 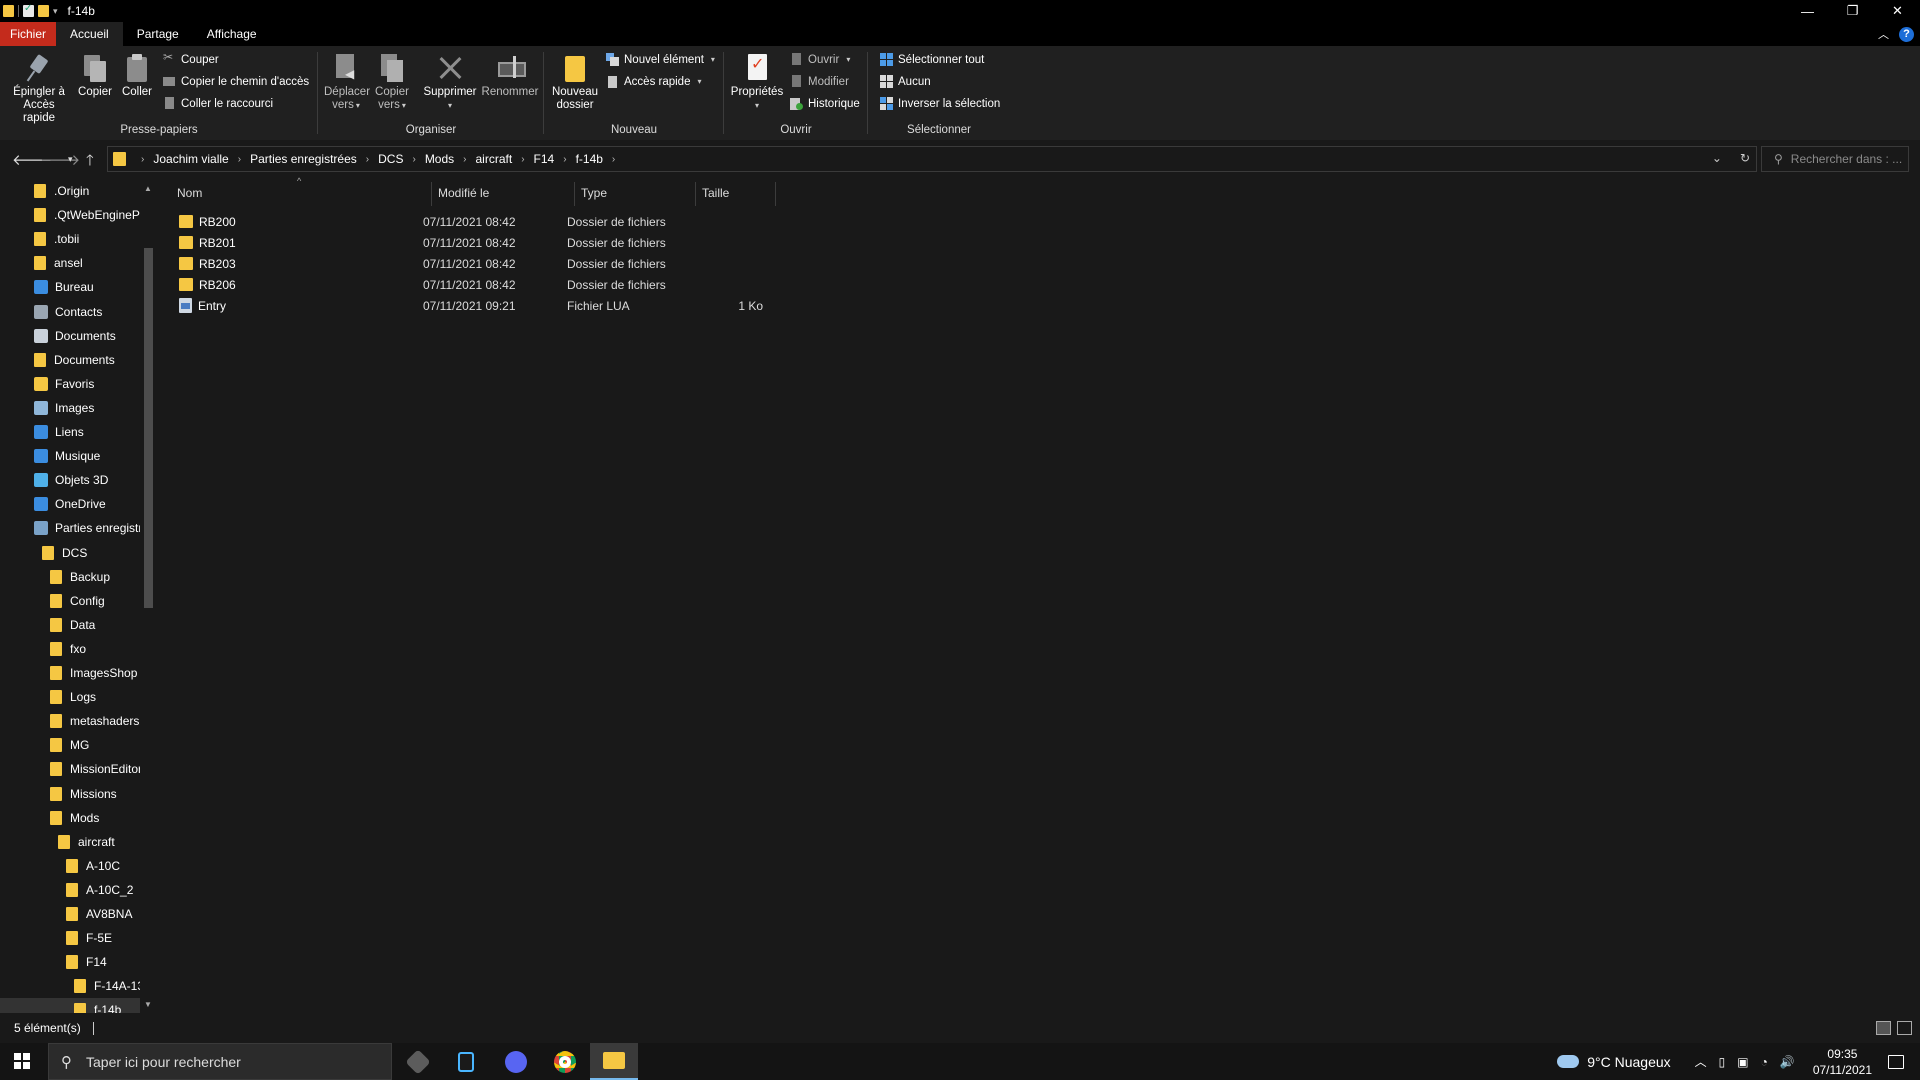 I want to click on restore-button: ❐, so click(x=1852, y=11).